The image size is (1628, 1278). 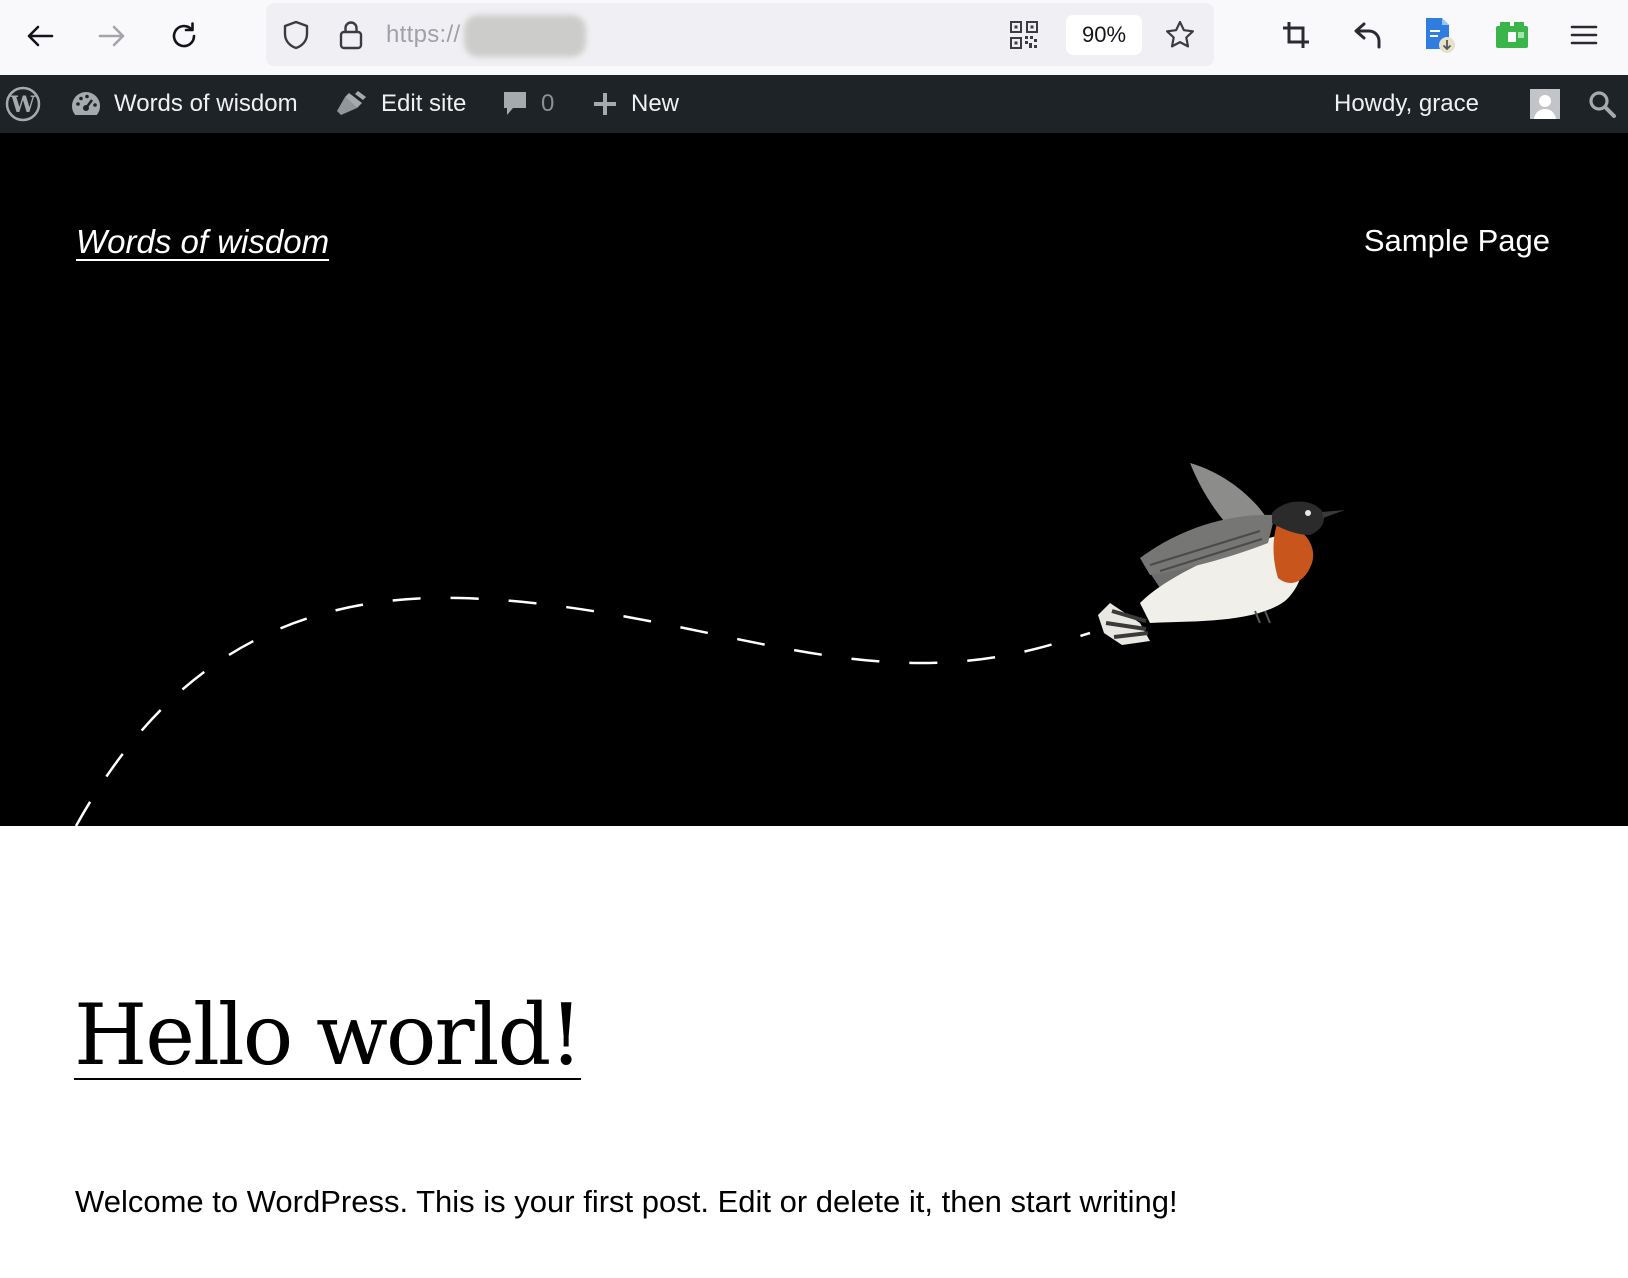 I want to click on reload-button, so click(x=184, y=36).